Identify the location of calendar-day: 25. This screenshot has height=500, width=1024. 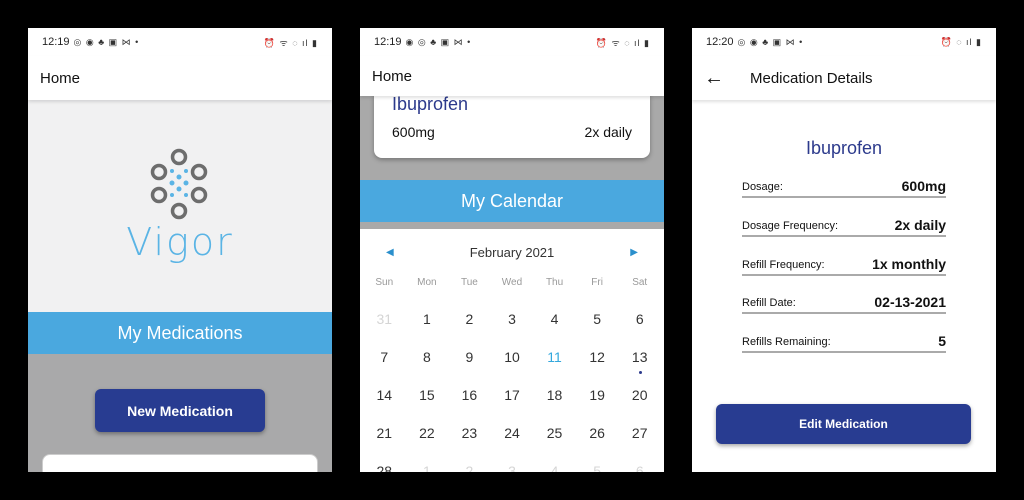
(554, 430).